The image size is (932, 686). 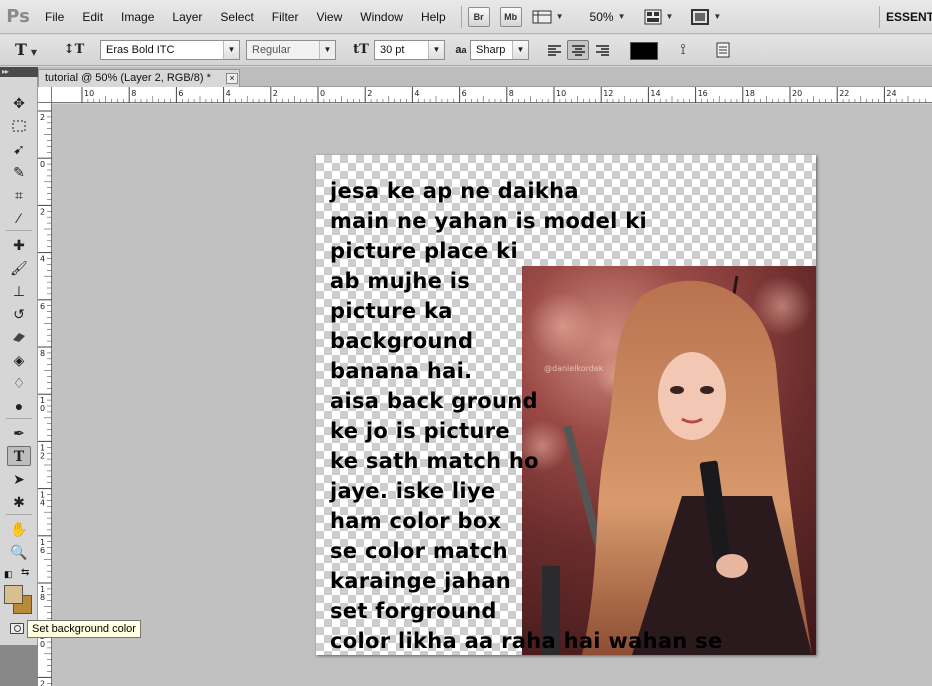 I want to click on blur-tool: ♢, so click(x=19, y=383).